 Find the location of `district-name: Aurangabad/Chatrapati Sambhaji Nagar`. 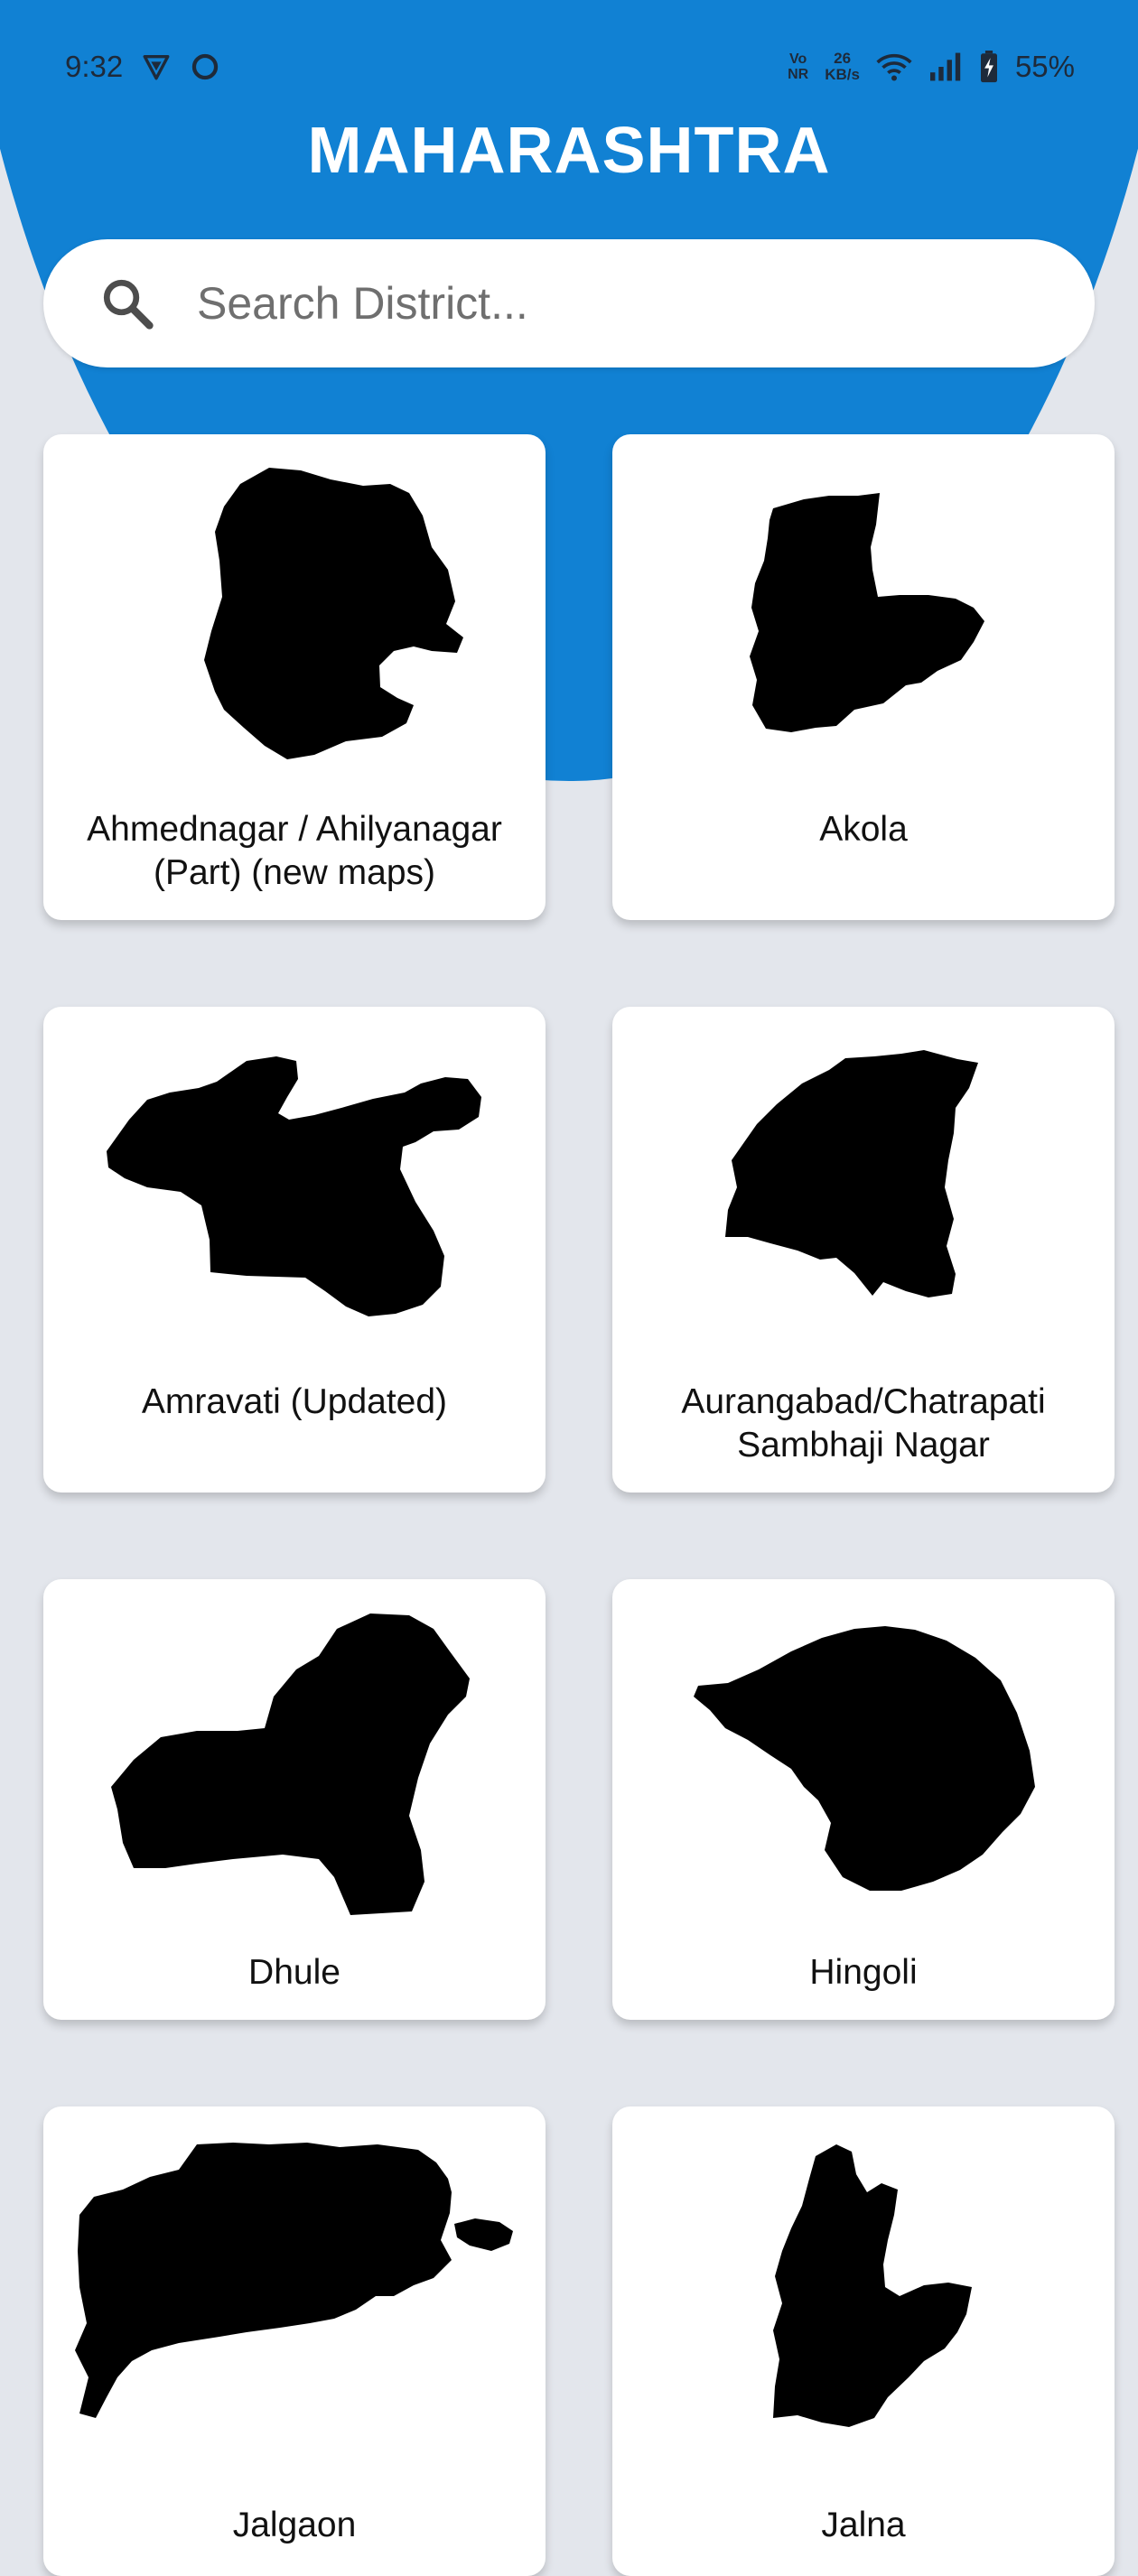

district-name: Aurangabad/Chatrapati Sambhaji Nagar is located at coordinates (863, 1423).